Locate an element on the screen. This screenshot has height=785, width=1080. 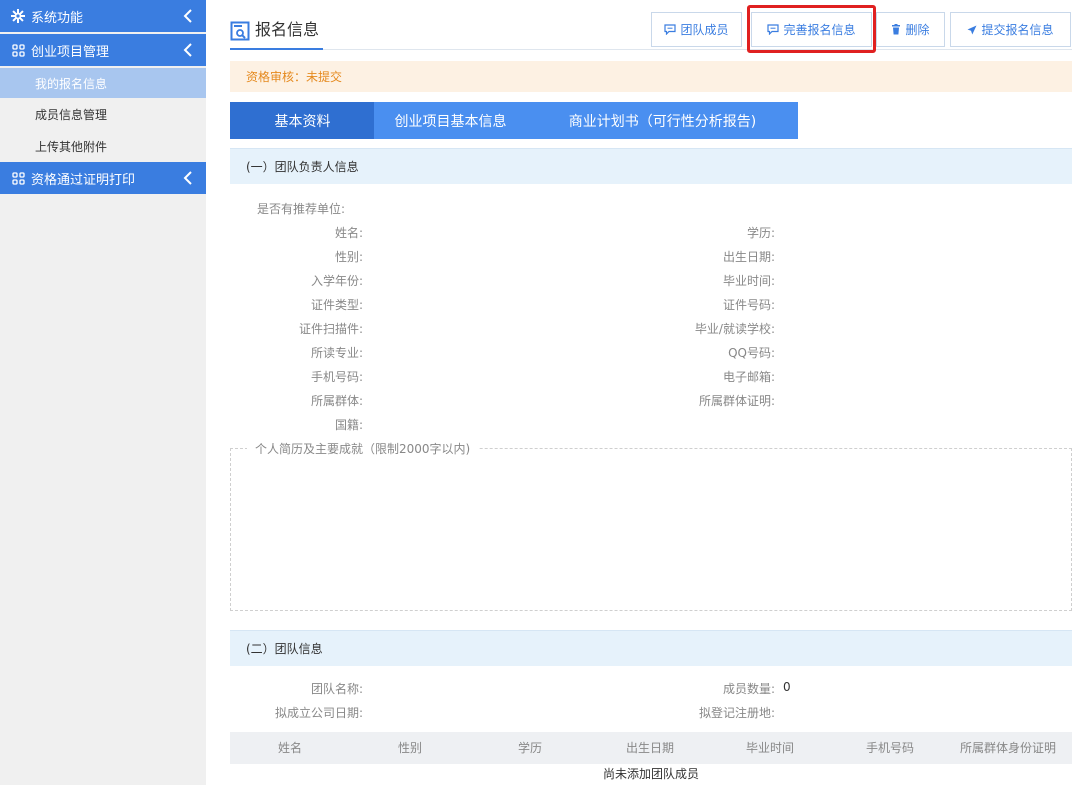
field-label-enroll-year: 入学年份: is located at coordinates (336, 281).